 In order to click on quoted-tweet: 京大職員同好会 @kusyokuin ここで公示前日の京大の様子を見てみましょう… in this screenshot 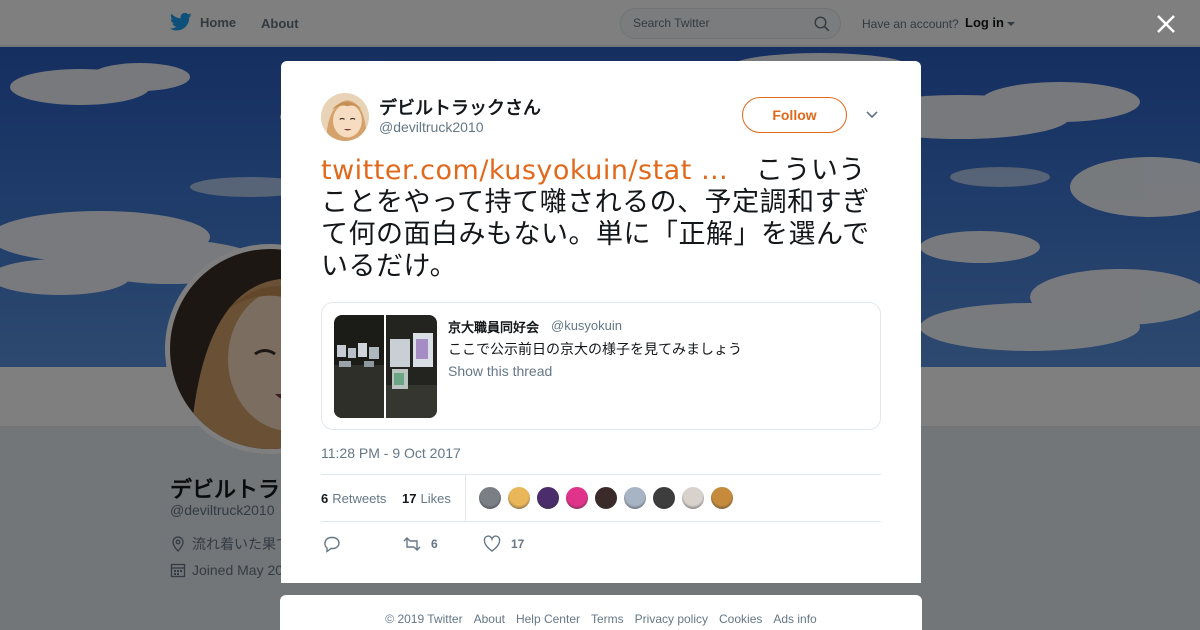, I will do `click(601, 366)`.